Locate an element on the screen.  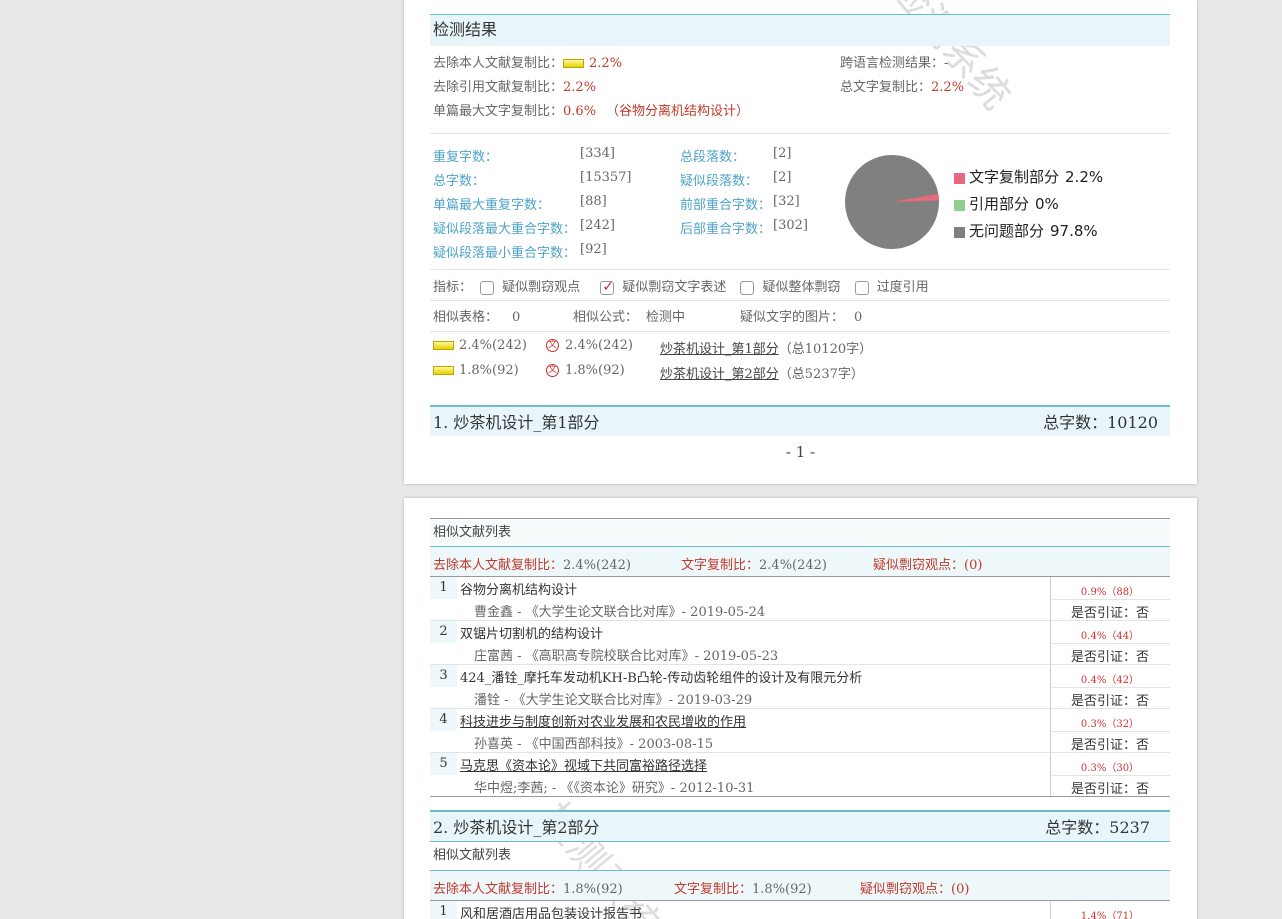
doc-meta: 曹金鑫 - 《大学生论文联合比对库》- 2019-05-24 is located at coordinates (620, 612).